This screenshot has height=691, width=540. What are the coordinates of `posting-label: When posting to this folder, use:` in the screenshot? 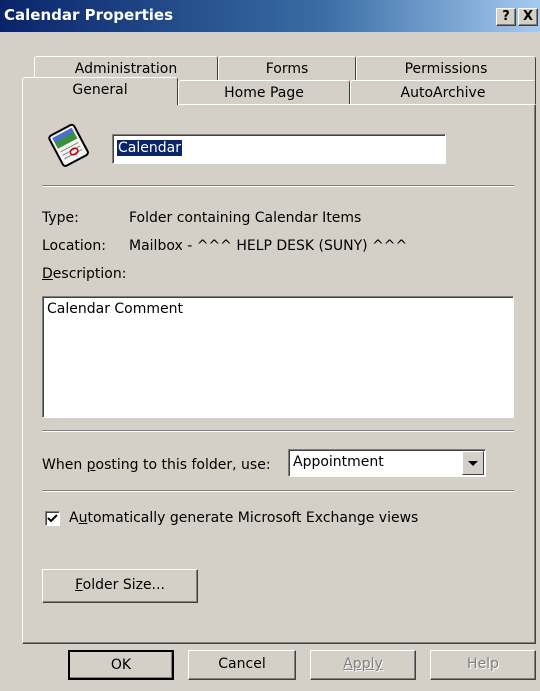 It's located at (156, 465).